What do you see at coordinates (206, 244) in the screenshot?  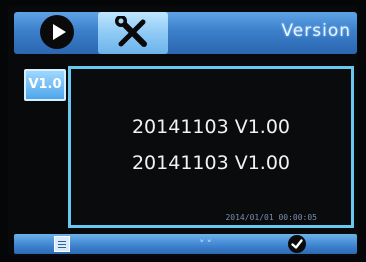 I see `double-chevron-down-icon: ˅˅` at bounding box center [206, 244].